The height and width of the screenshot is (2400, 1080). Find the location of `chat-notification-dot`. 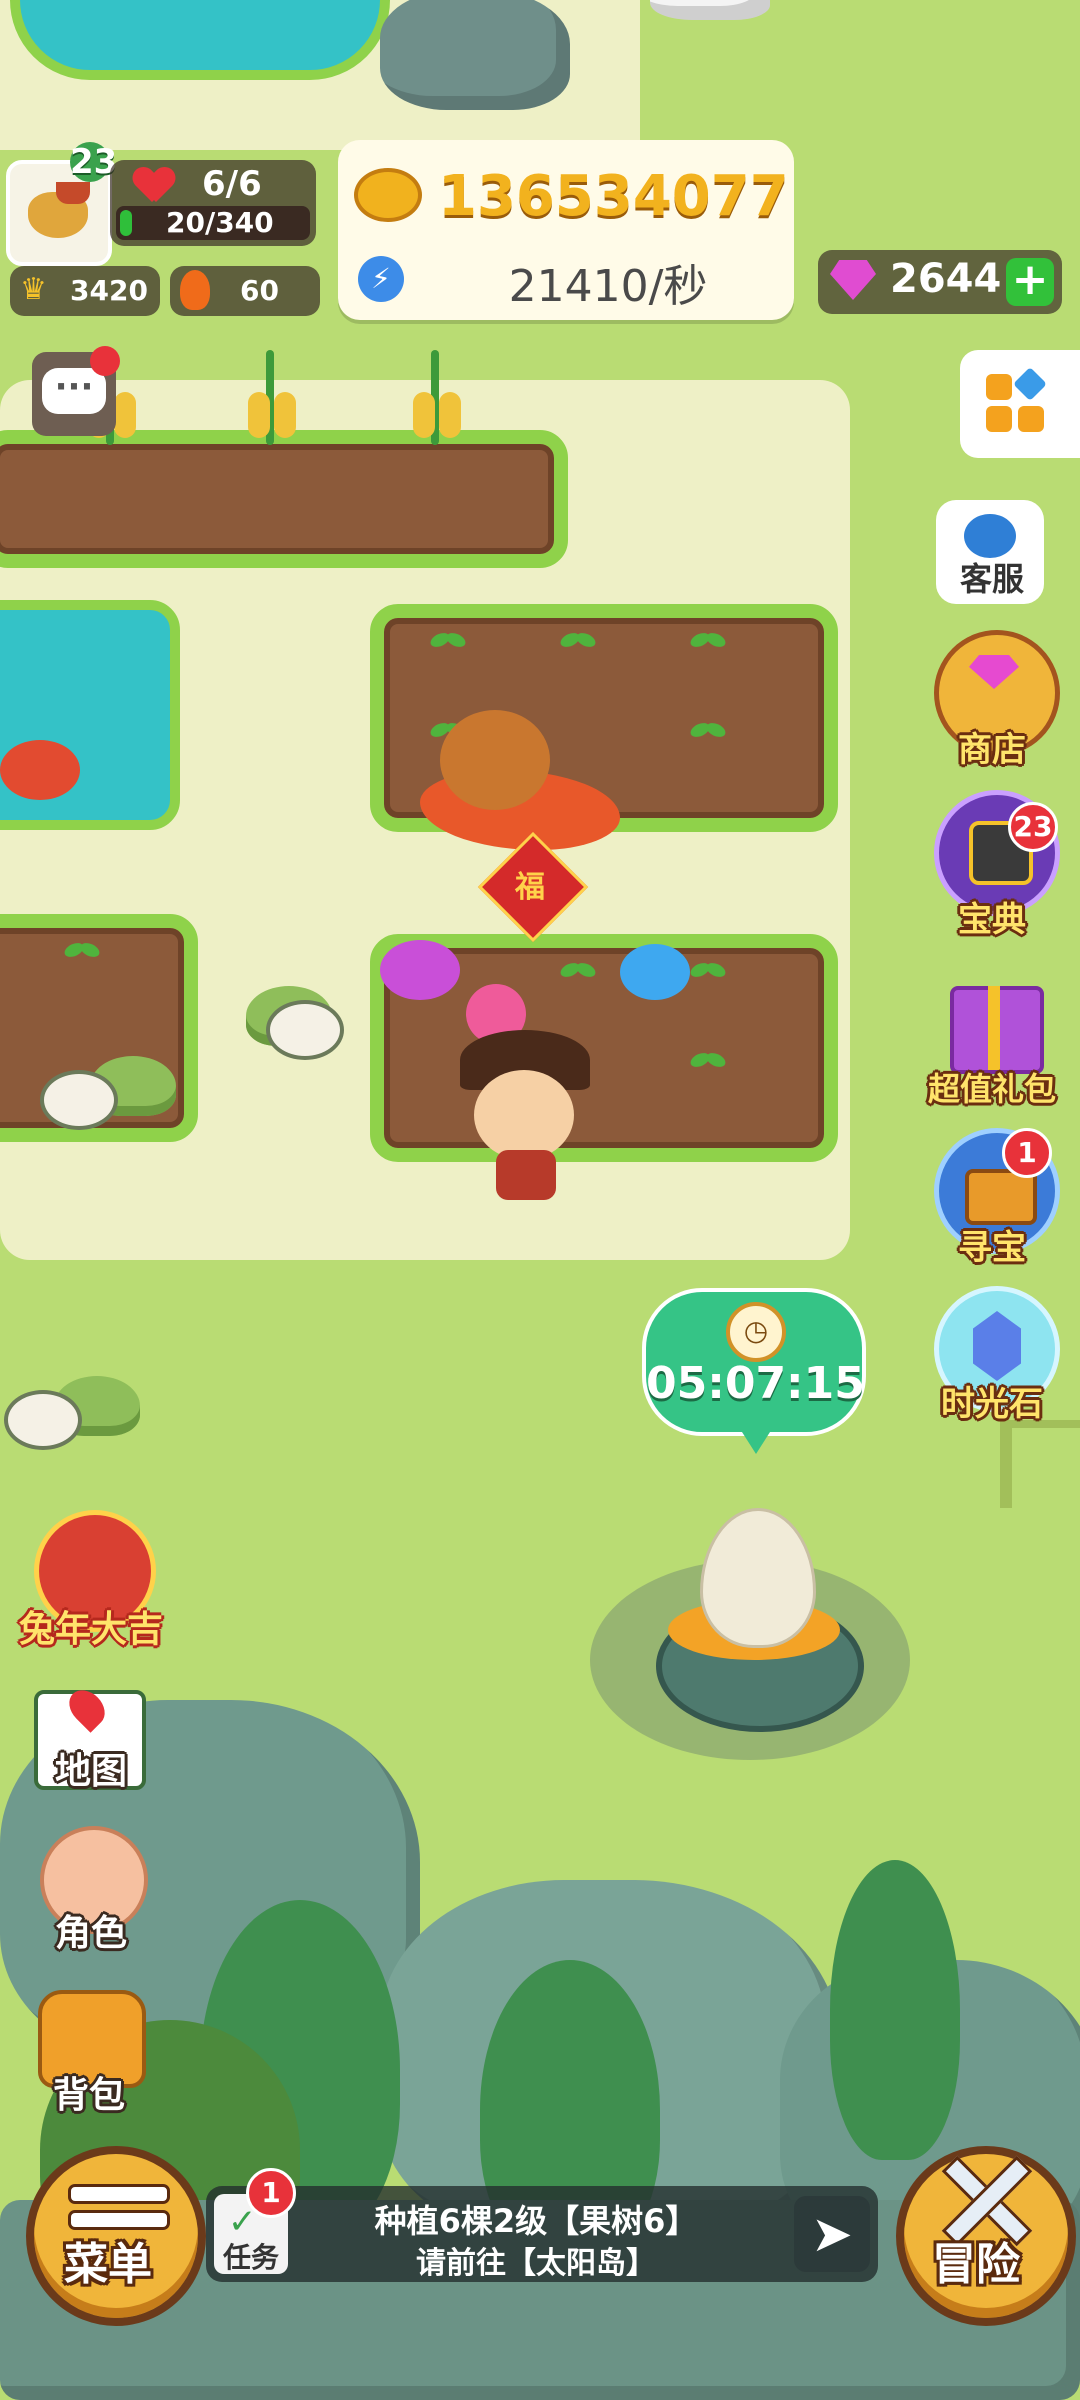

chat-notification-dot is located at coordinates (105, 361).